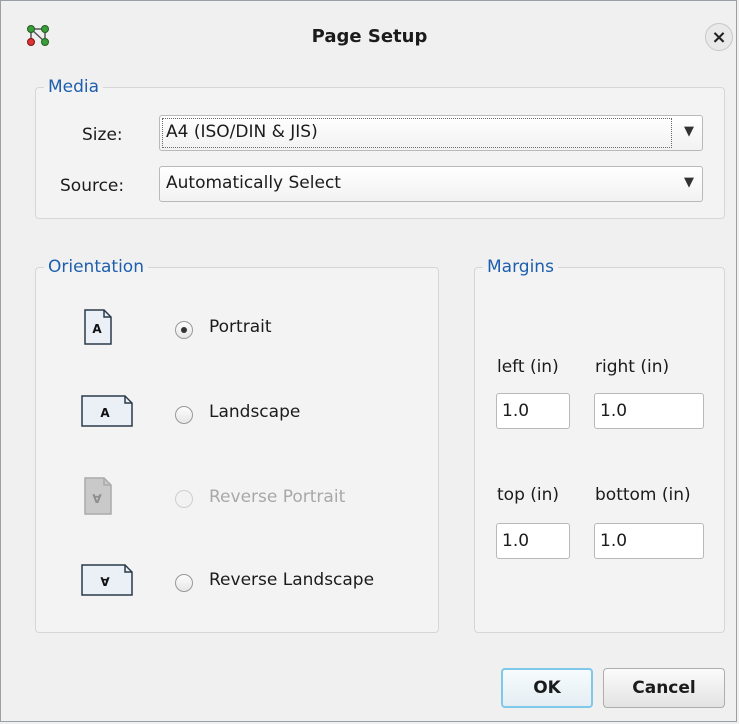 The image size is (739, 724). I want to click on bottom-margin-label: bottom (in), so click(643, 495).